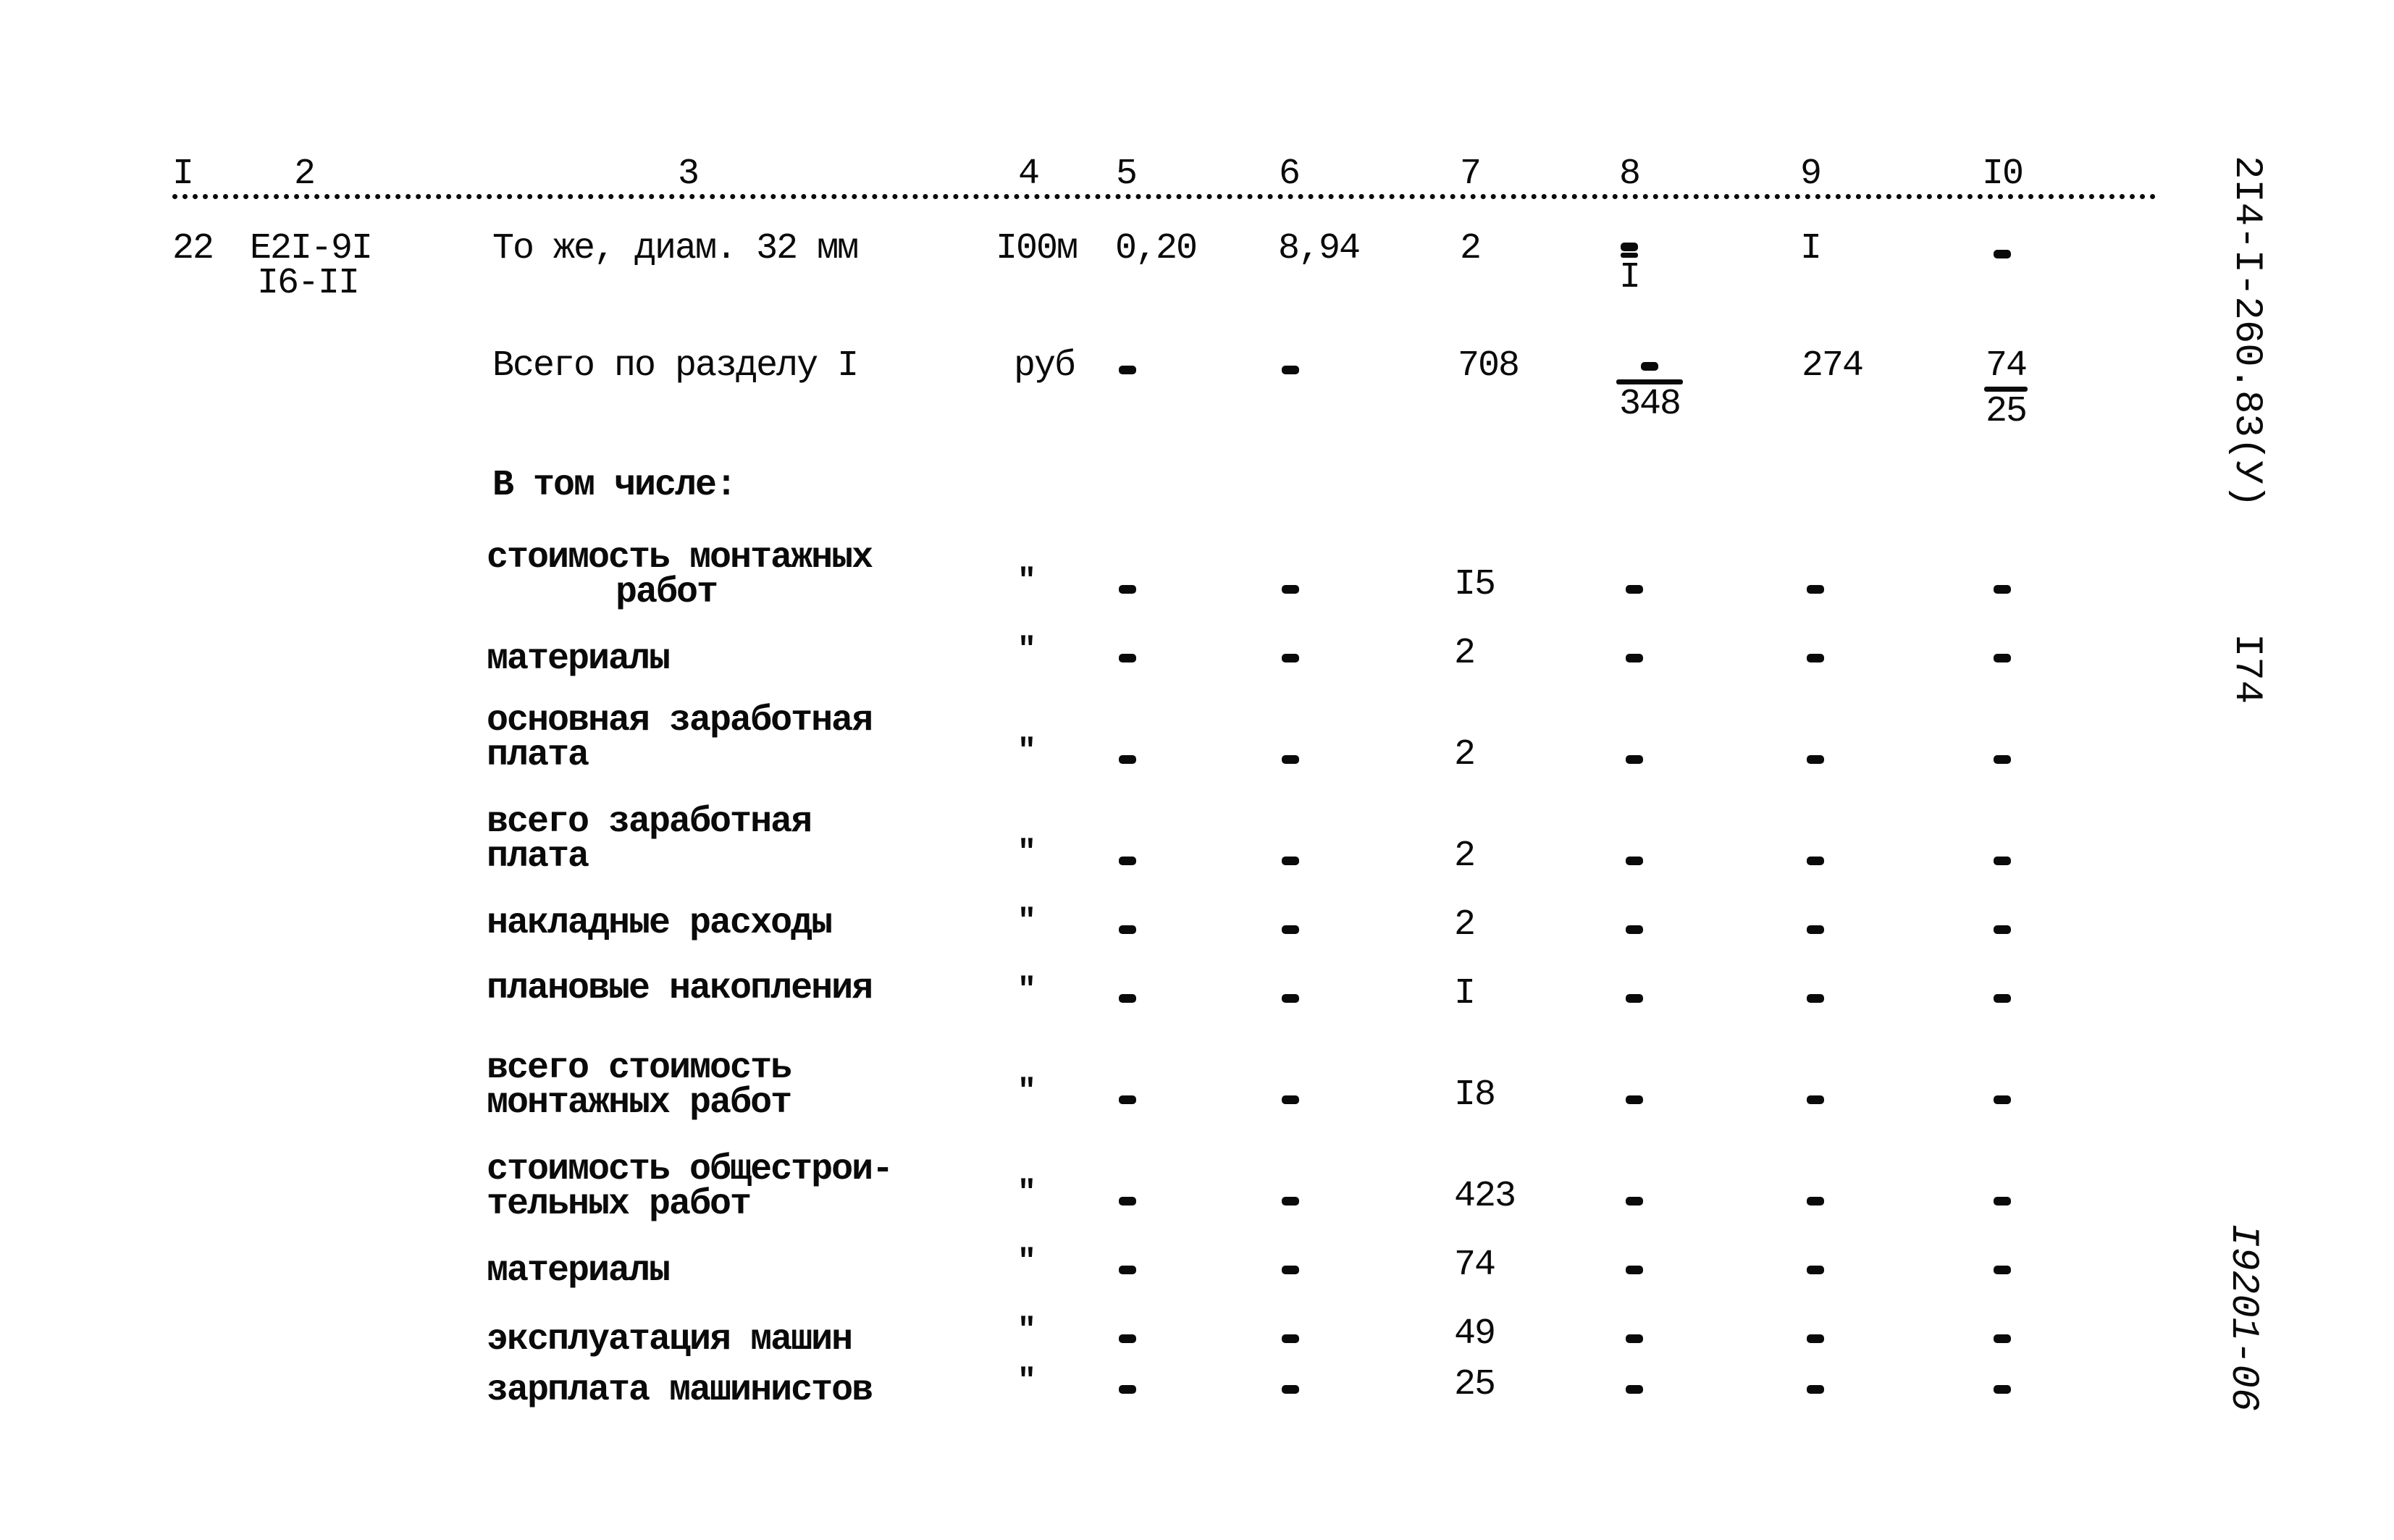 The height and width of the screenshot is (1540, 2394). Describe the element at coordinates (2006, 366) in the screenshot. I see `total-col10-top: 74` at that location.